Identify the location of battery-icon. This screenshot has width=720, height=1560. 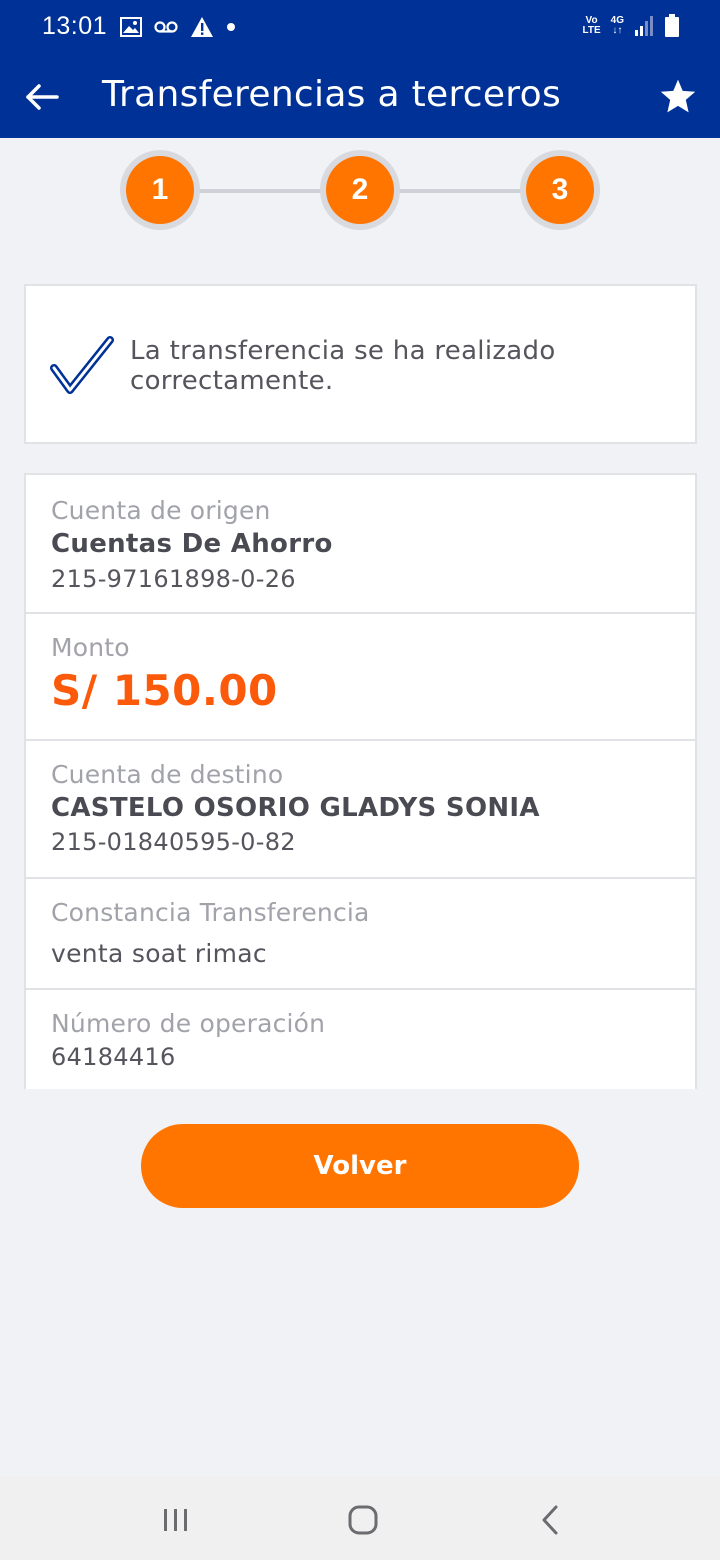
(672, 25).